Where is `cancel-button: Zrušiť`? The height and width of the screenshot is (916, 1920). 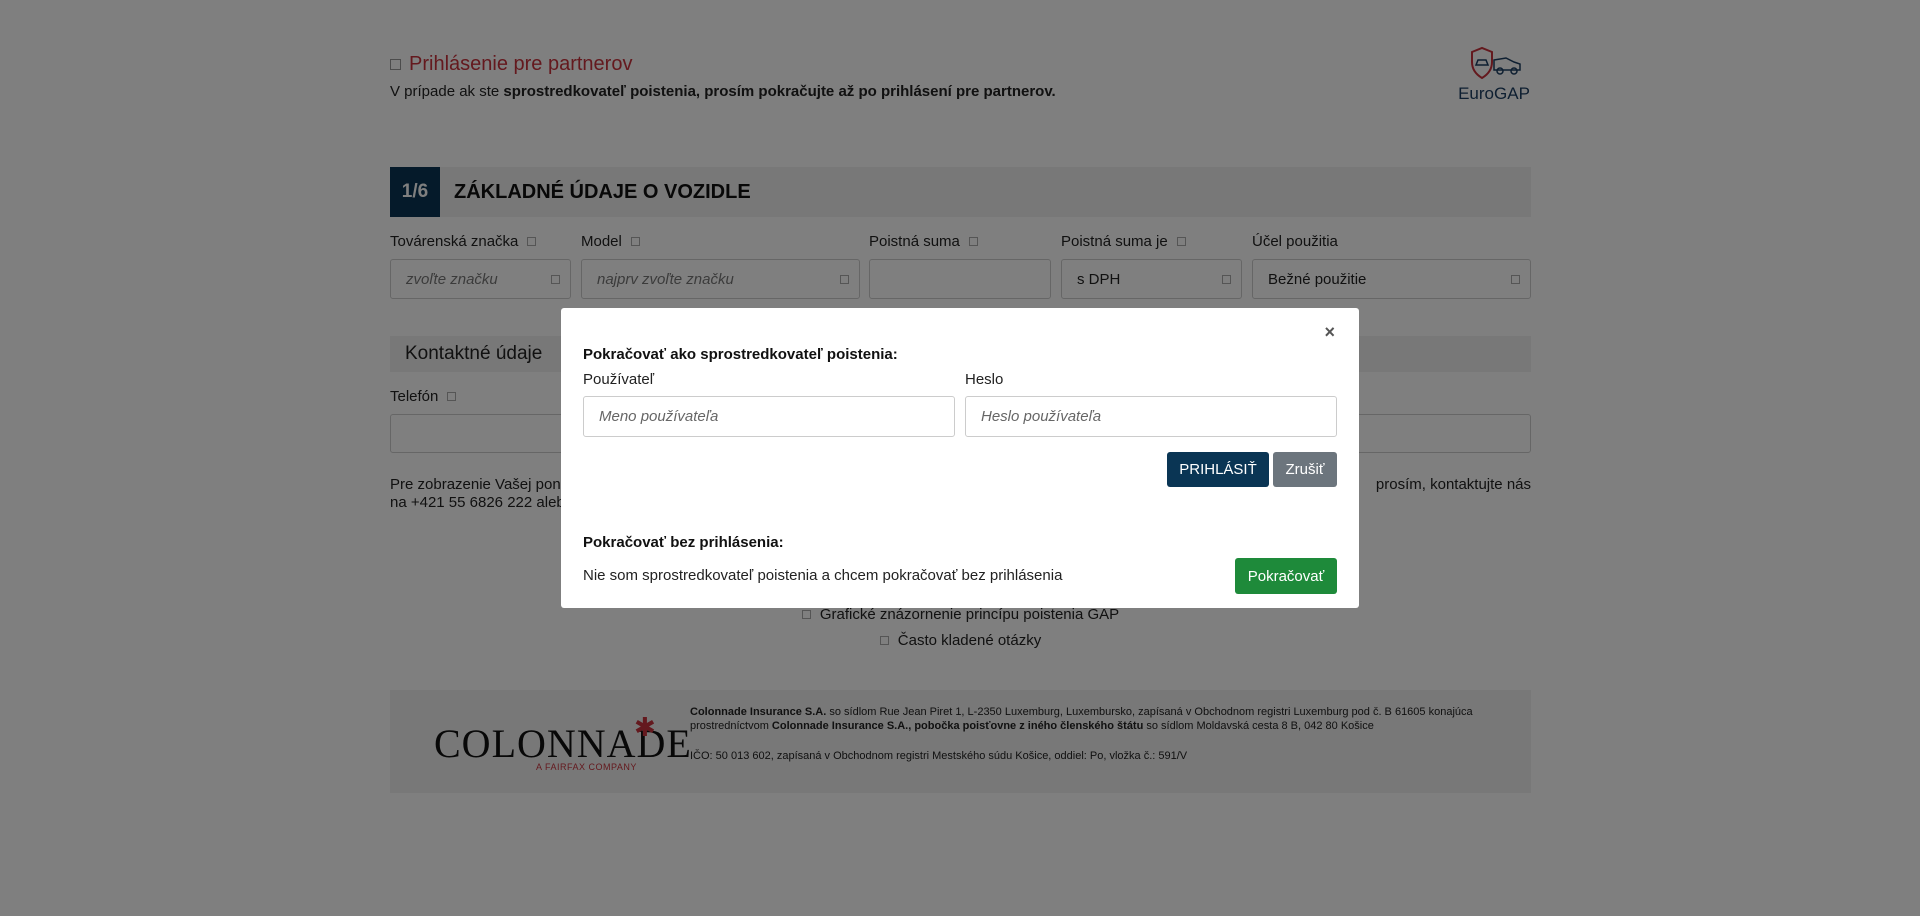
cancel-button: Zrušiť is located at coordinates (1305, 469).